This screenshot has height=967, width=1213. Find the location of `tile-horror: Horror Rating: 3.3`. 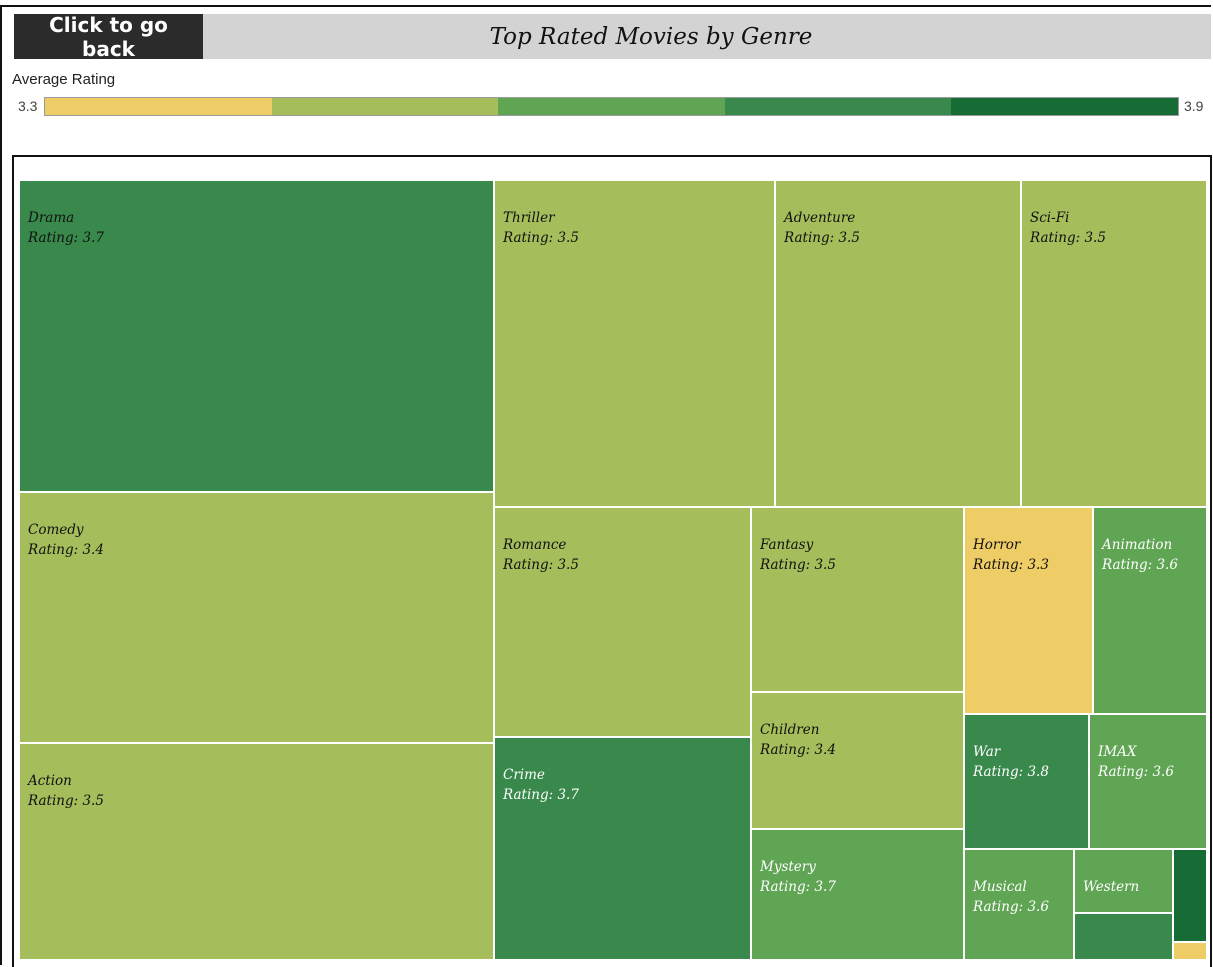

tile-horror: Horror Rating: 3.3 is located at coordinates (1028, 610).